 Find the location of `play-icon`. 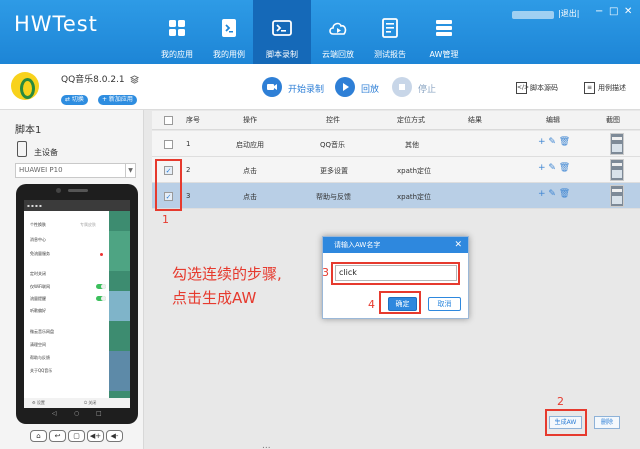

play-icon is located at coordinates (345, 87).